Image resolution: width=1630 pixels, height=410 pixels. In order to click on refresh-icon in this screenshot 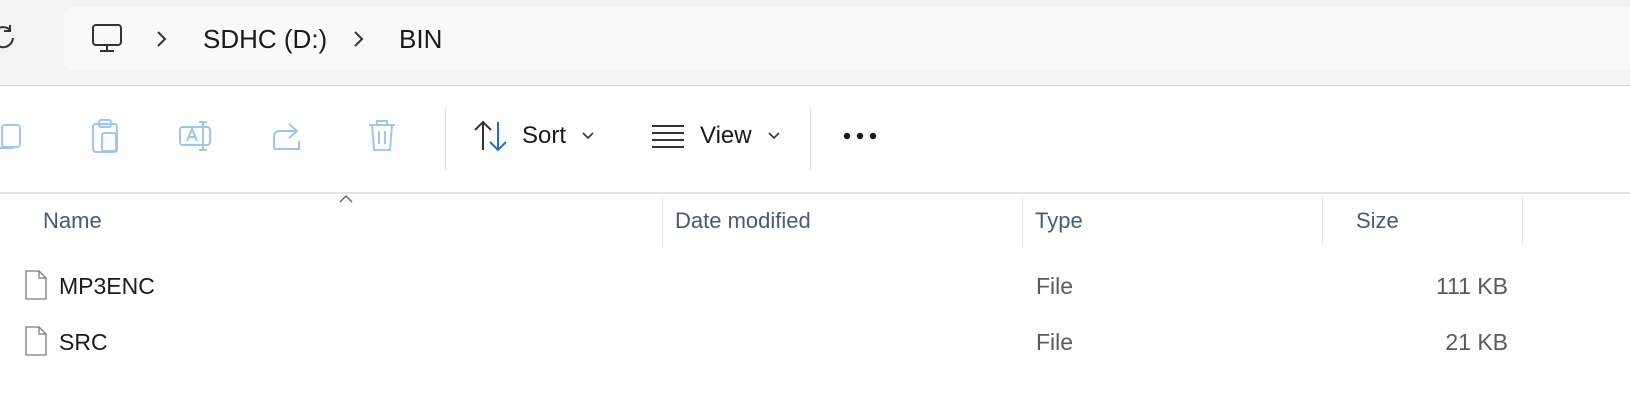, I will do `click(7, 37)`.